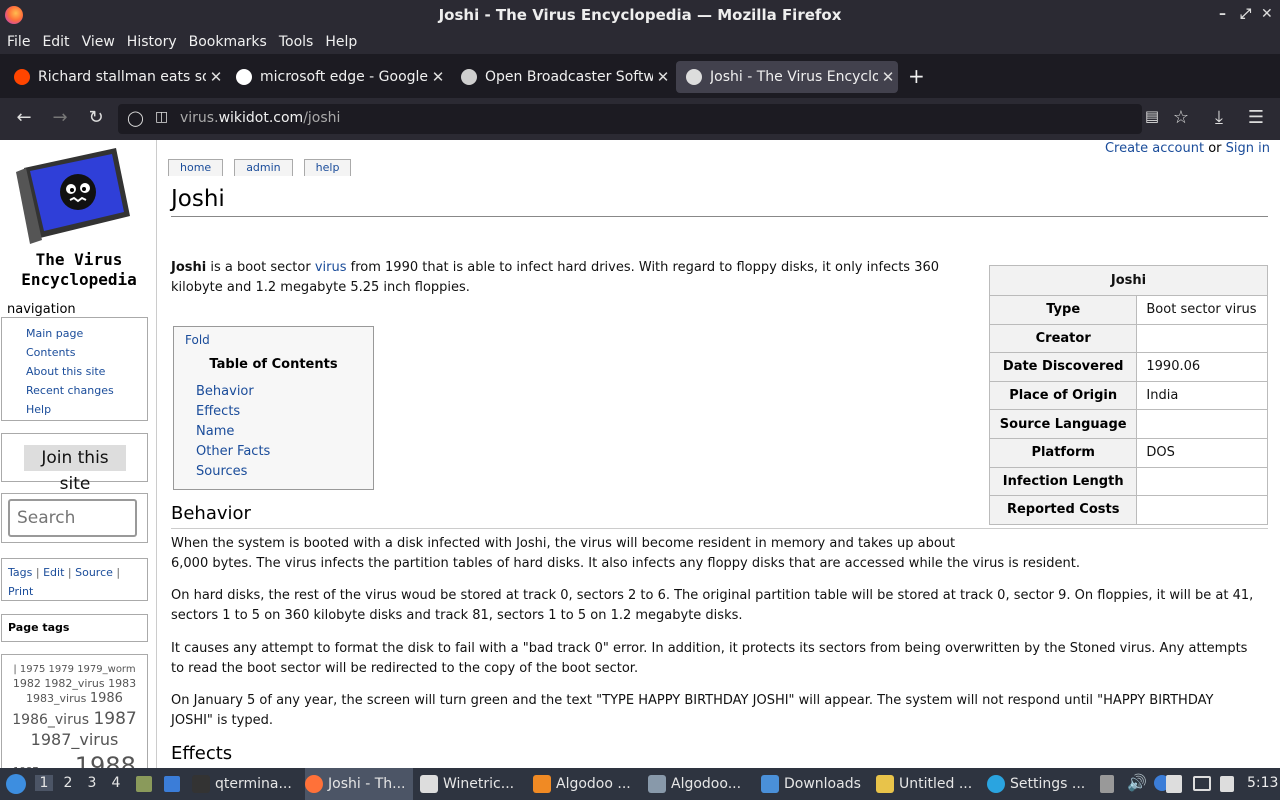 The height and width of the screenshot is (800, 1280). I want to click on tag-link: 1982_virus, so click(76, 683).